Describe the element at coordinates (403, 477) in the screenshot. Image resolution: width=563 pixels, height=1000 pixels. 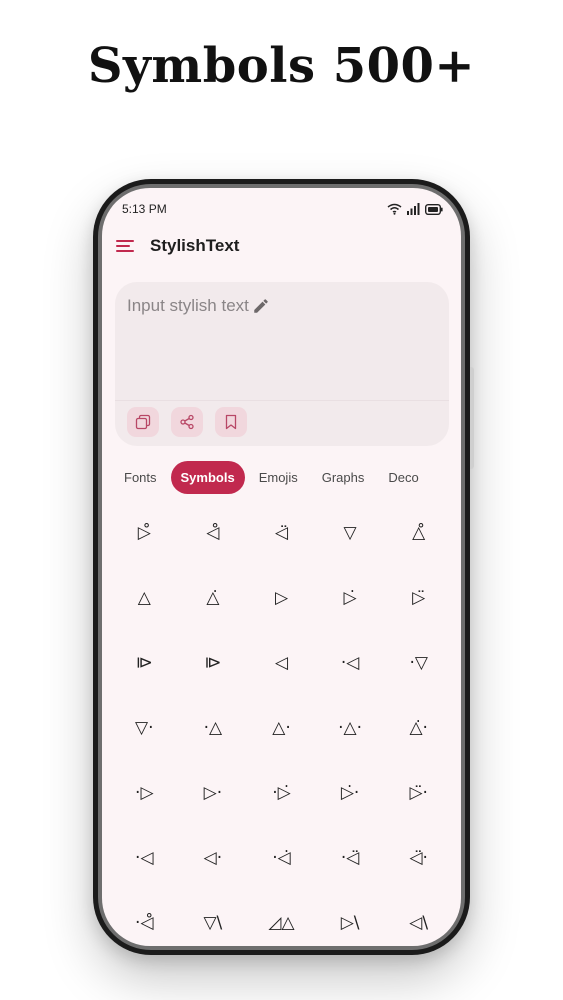
I see `tab-deco: Deco` at that location.